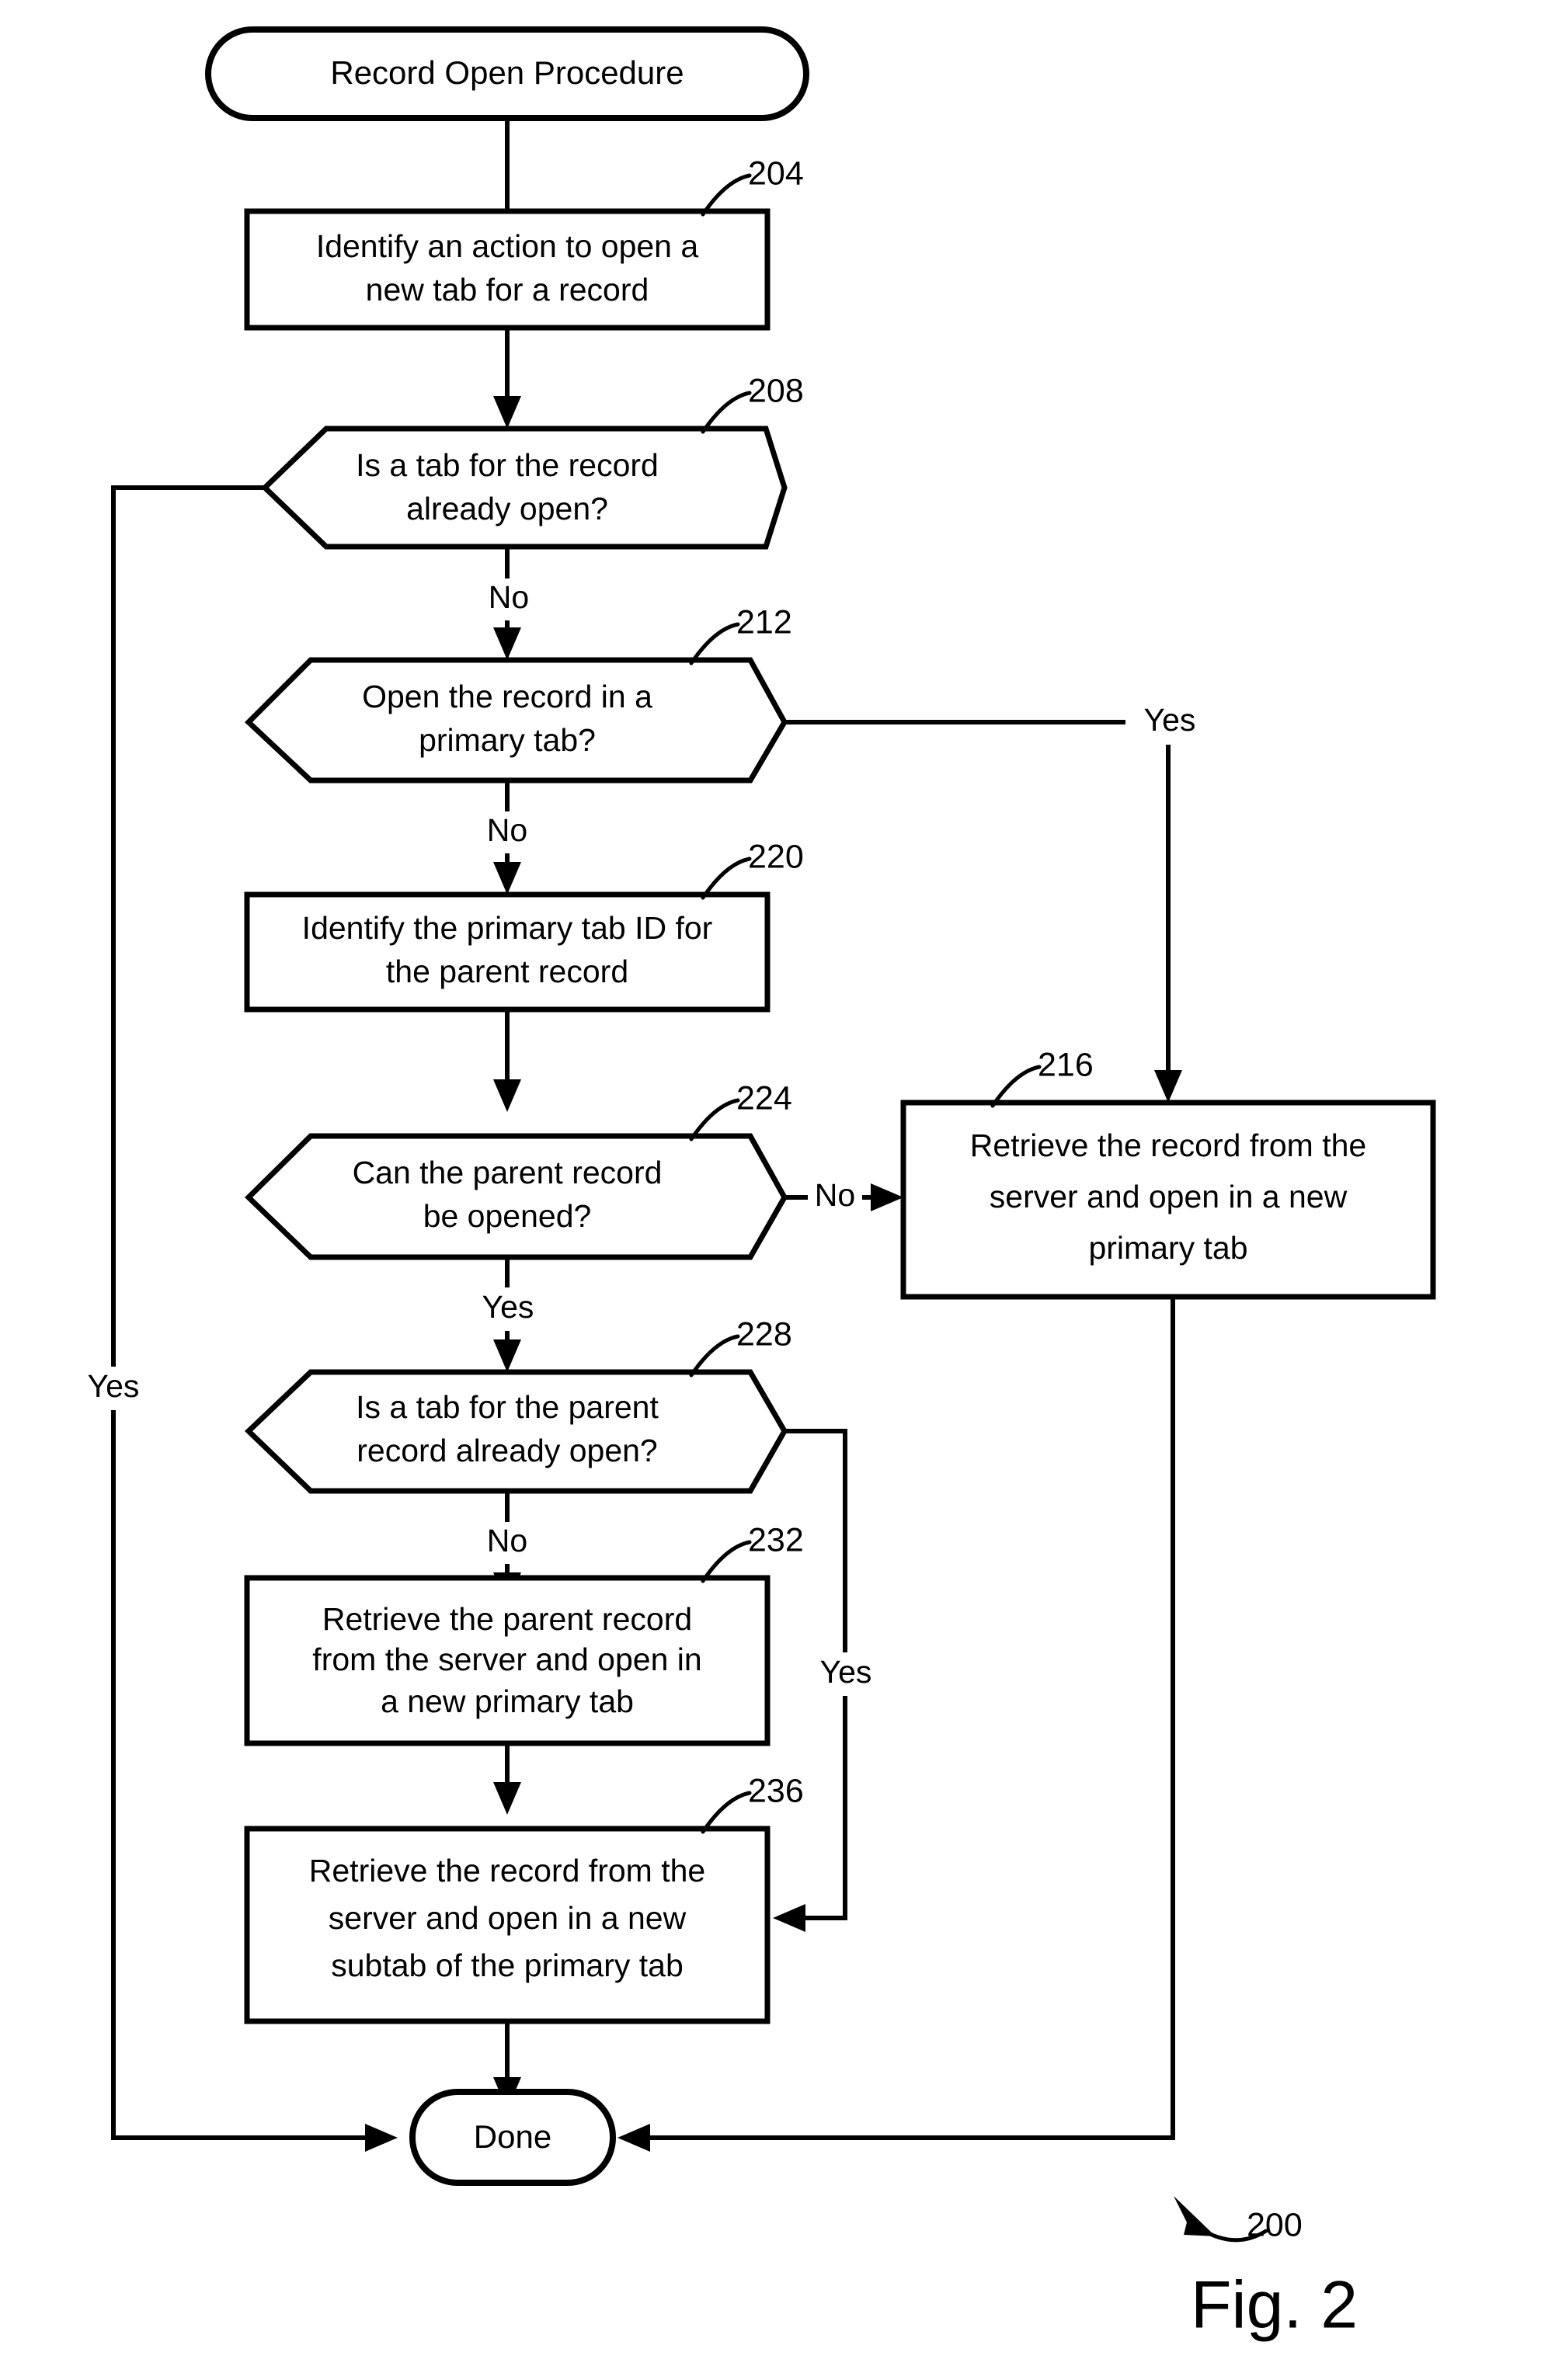 This screenshot has height=2380, width=1555. What do you see at coordinates (508, 1172) in the screenshot?
I see `node-224-line1: Can the parent record` at bounding box center [508, 1172].